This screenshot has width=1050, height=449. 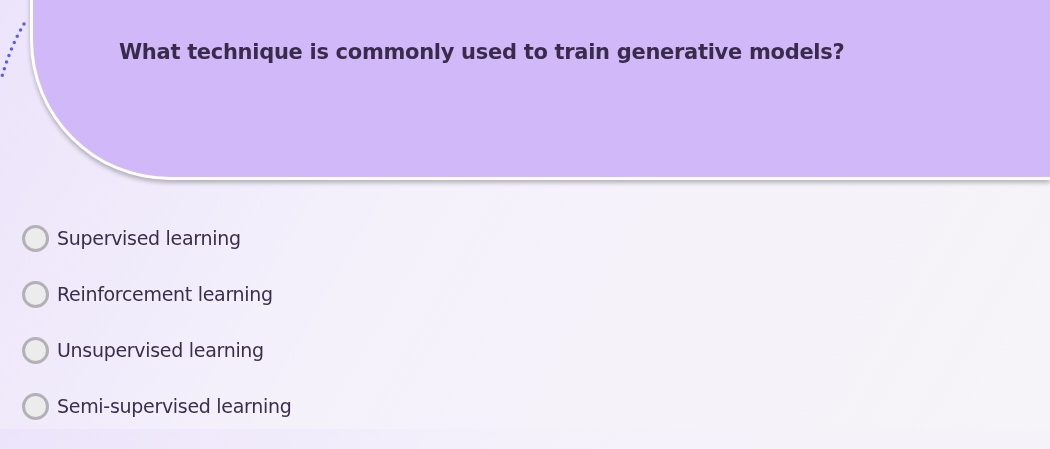 I want to click on option-label: Supervised learning, so click(x=149, y=238).